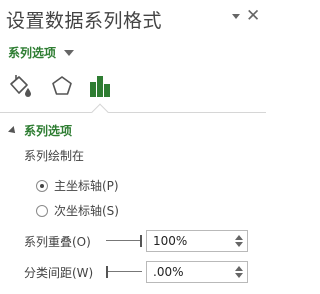  I want to click on section-header-series-options: 系列选项, so click(40, 130).